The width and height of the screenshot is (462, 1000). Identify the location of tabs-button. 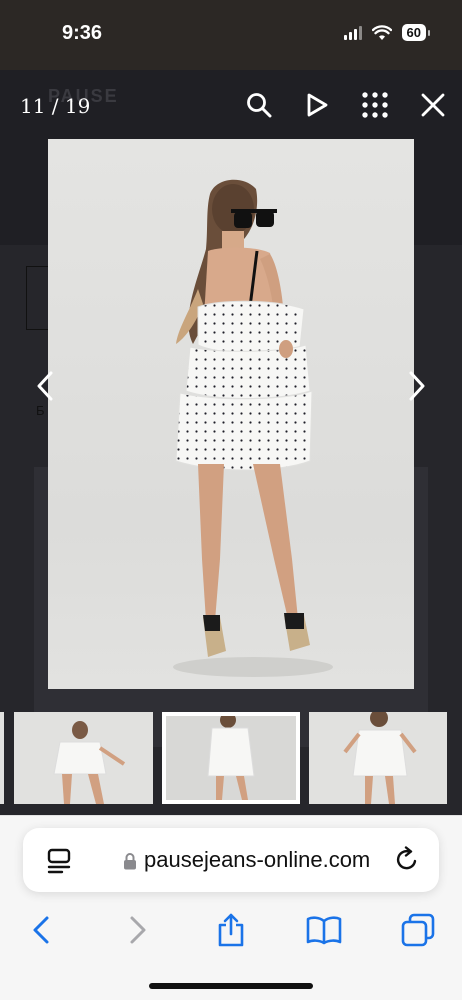
(418, 930).